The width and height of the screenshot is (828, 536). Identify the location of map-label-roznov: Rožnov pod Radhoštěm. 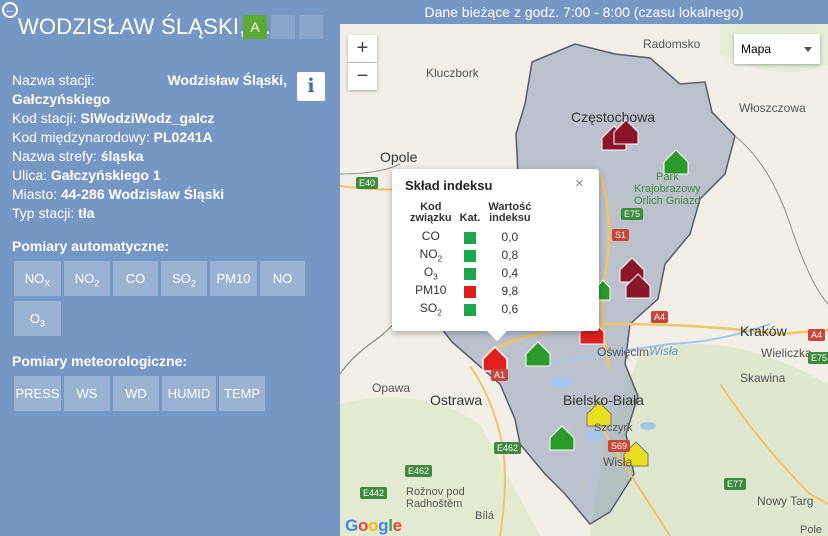
(435, 498).